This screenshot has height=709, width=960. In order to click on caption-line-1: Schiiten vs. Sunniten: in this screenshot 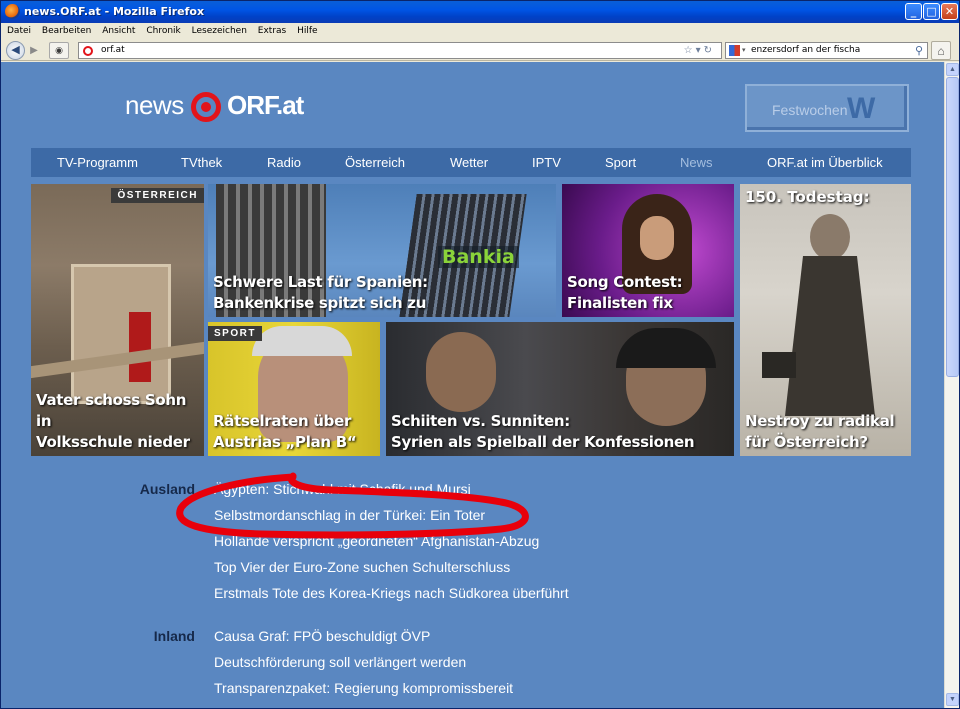, I will do `click(480, 421)`.